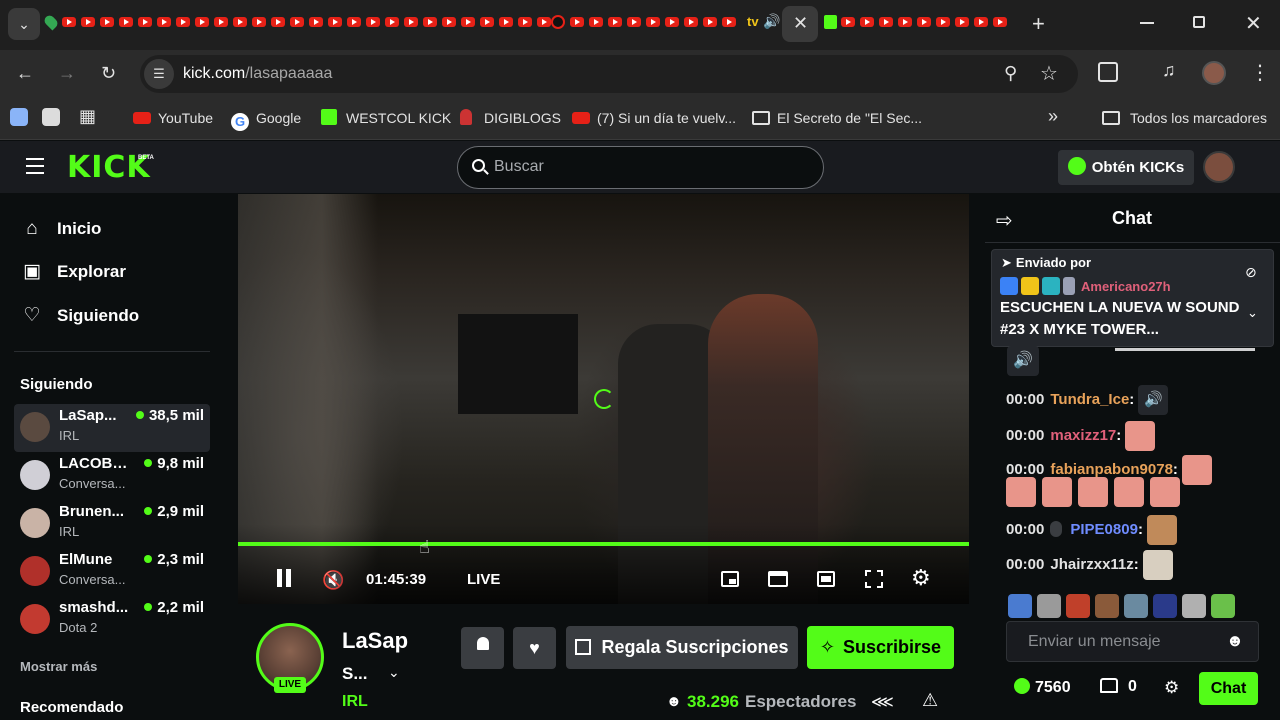 The height and width of the screenshot is (720, 1280). I want to click on chevron-down-icon: ⌄, so click(394, 672).